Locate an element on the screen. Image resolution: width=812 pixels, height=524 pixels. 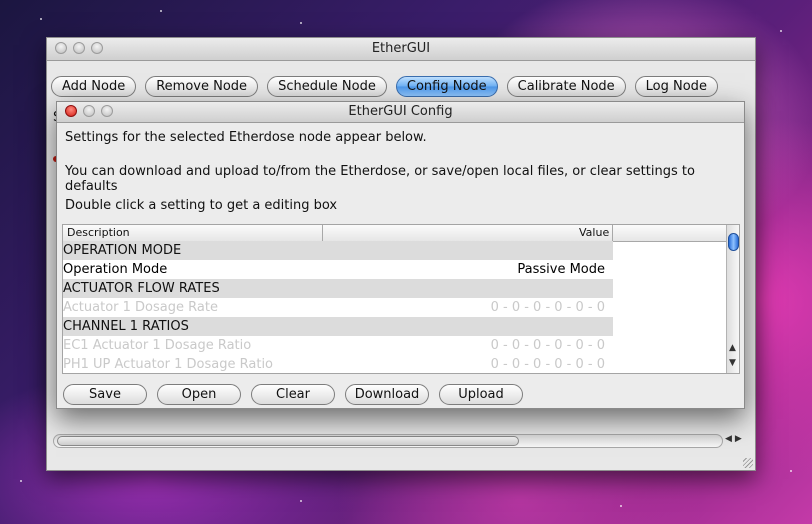
scroll-left-arrow-icon: ◀ is located at coordinates (728, 439).